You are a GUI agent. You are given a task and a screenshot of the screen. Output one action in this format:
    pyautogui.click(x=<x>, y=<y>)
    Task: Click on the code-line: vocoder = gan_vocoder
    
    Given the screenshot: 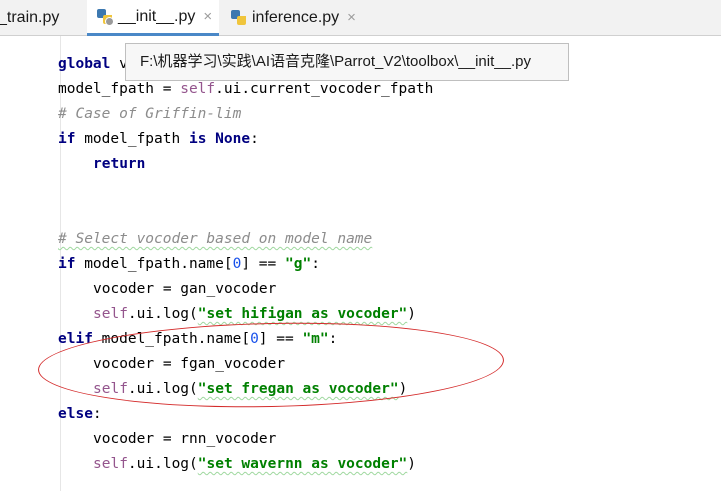 What is the action you would take?
    pyautogui.click(x=185, y=289)
    